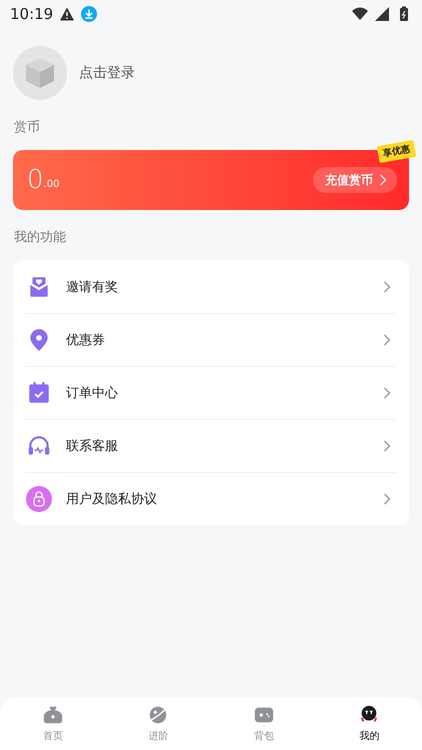 The height and width of the screenshot is (750, 422). What do you see at coordinates (360, 14) in the screenshot?
I see `wifi-icon` at bounding box center [360, 14].